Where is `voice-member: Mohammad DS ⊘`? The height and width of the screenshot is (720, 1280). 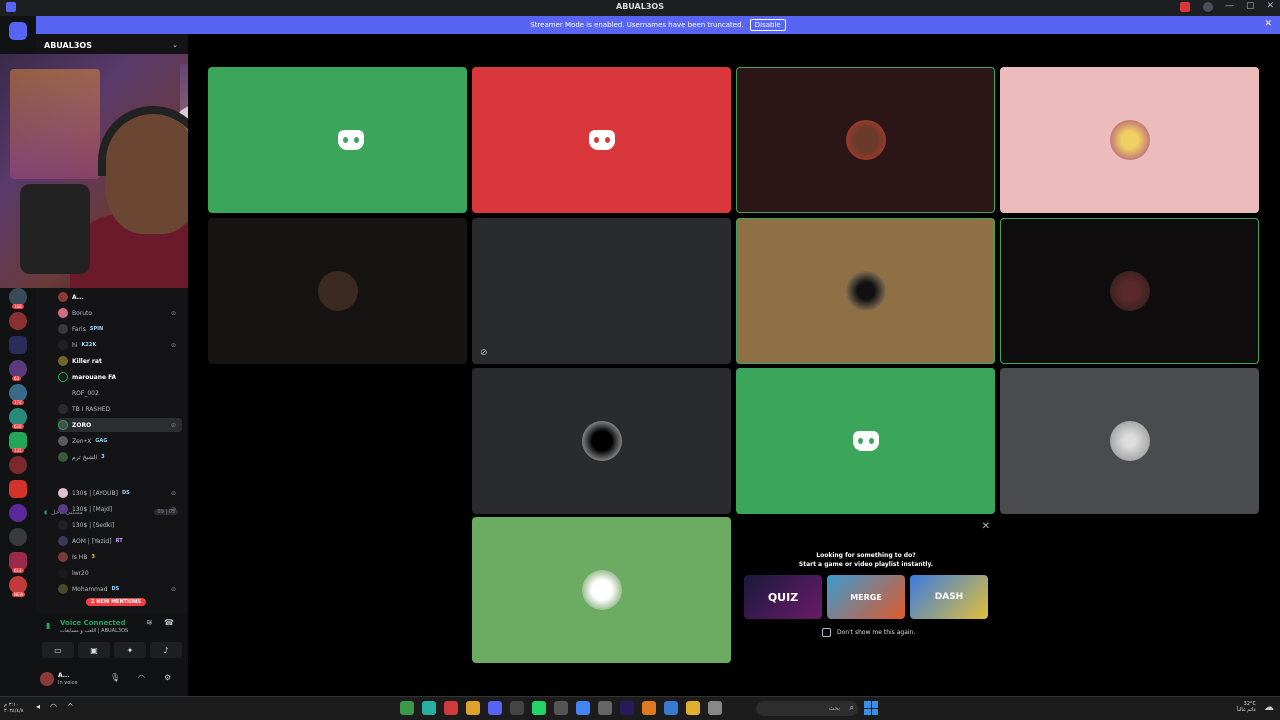
voice-member: Mohammad DS ⊘ is located at coordinates (120, 589).